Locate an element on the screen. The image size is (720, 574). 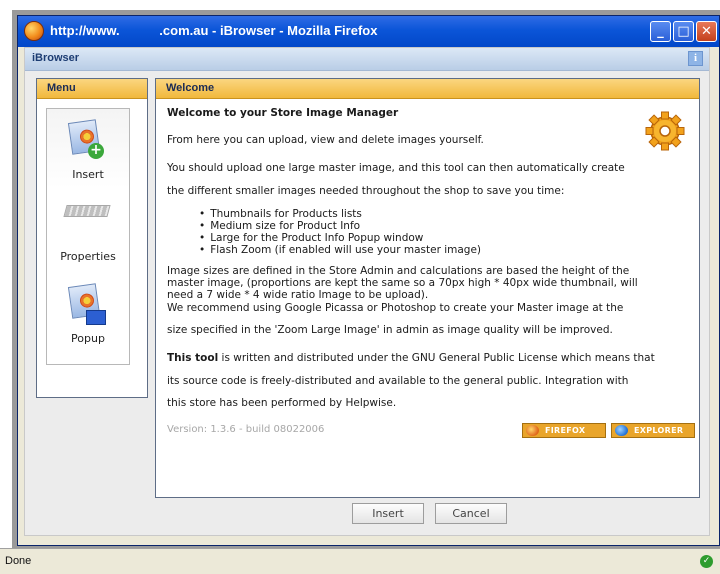
status-bar: Done ✓ is located at coordinates (360, 561).